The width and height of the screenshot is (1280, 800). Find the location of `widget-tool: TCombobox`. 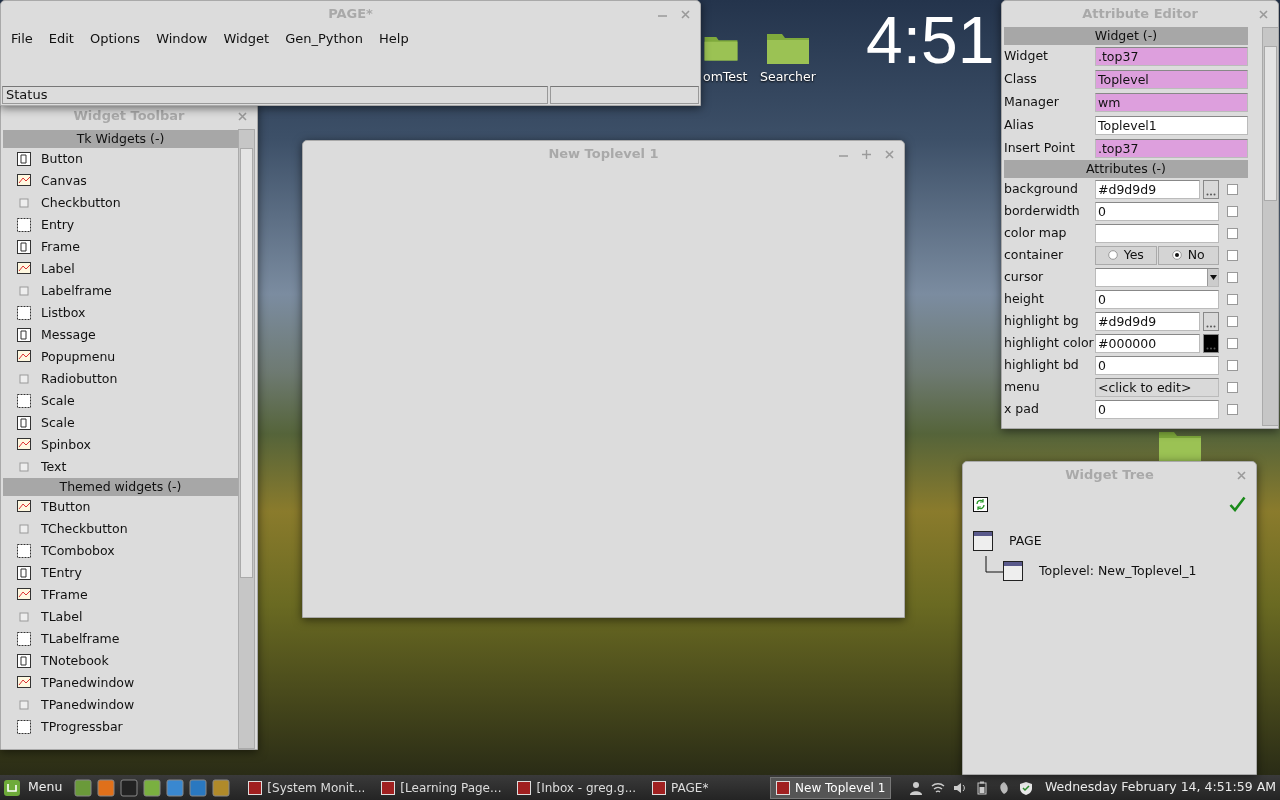

widget-tool: TCombobox is located at coordinates (120, 551).